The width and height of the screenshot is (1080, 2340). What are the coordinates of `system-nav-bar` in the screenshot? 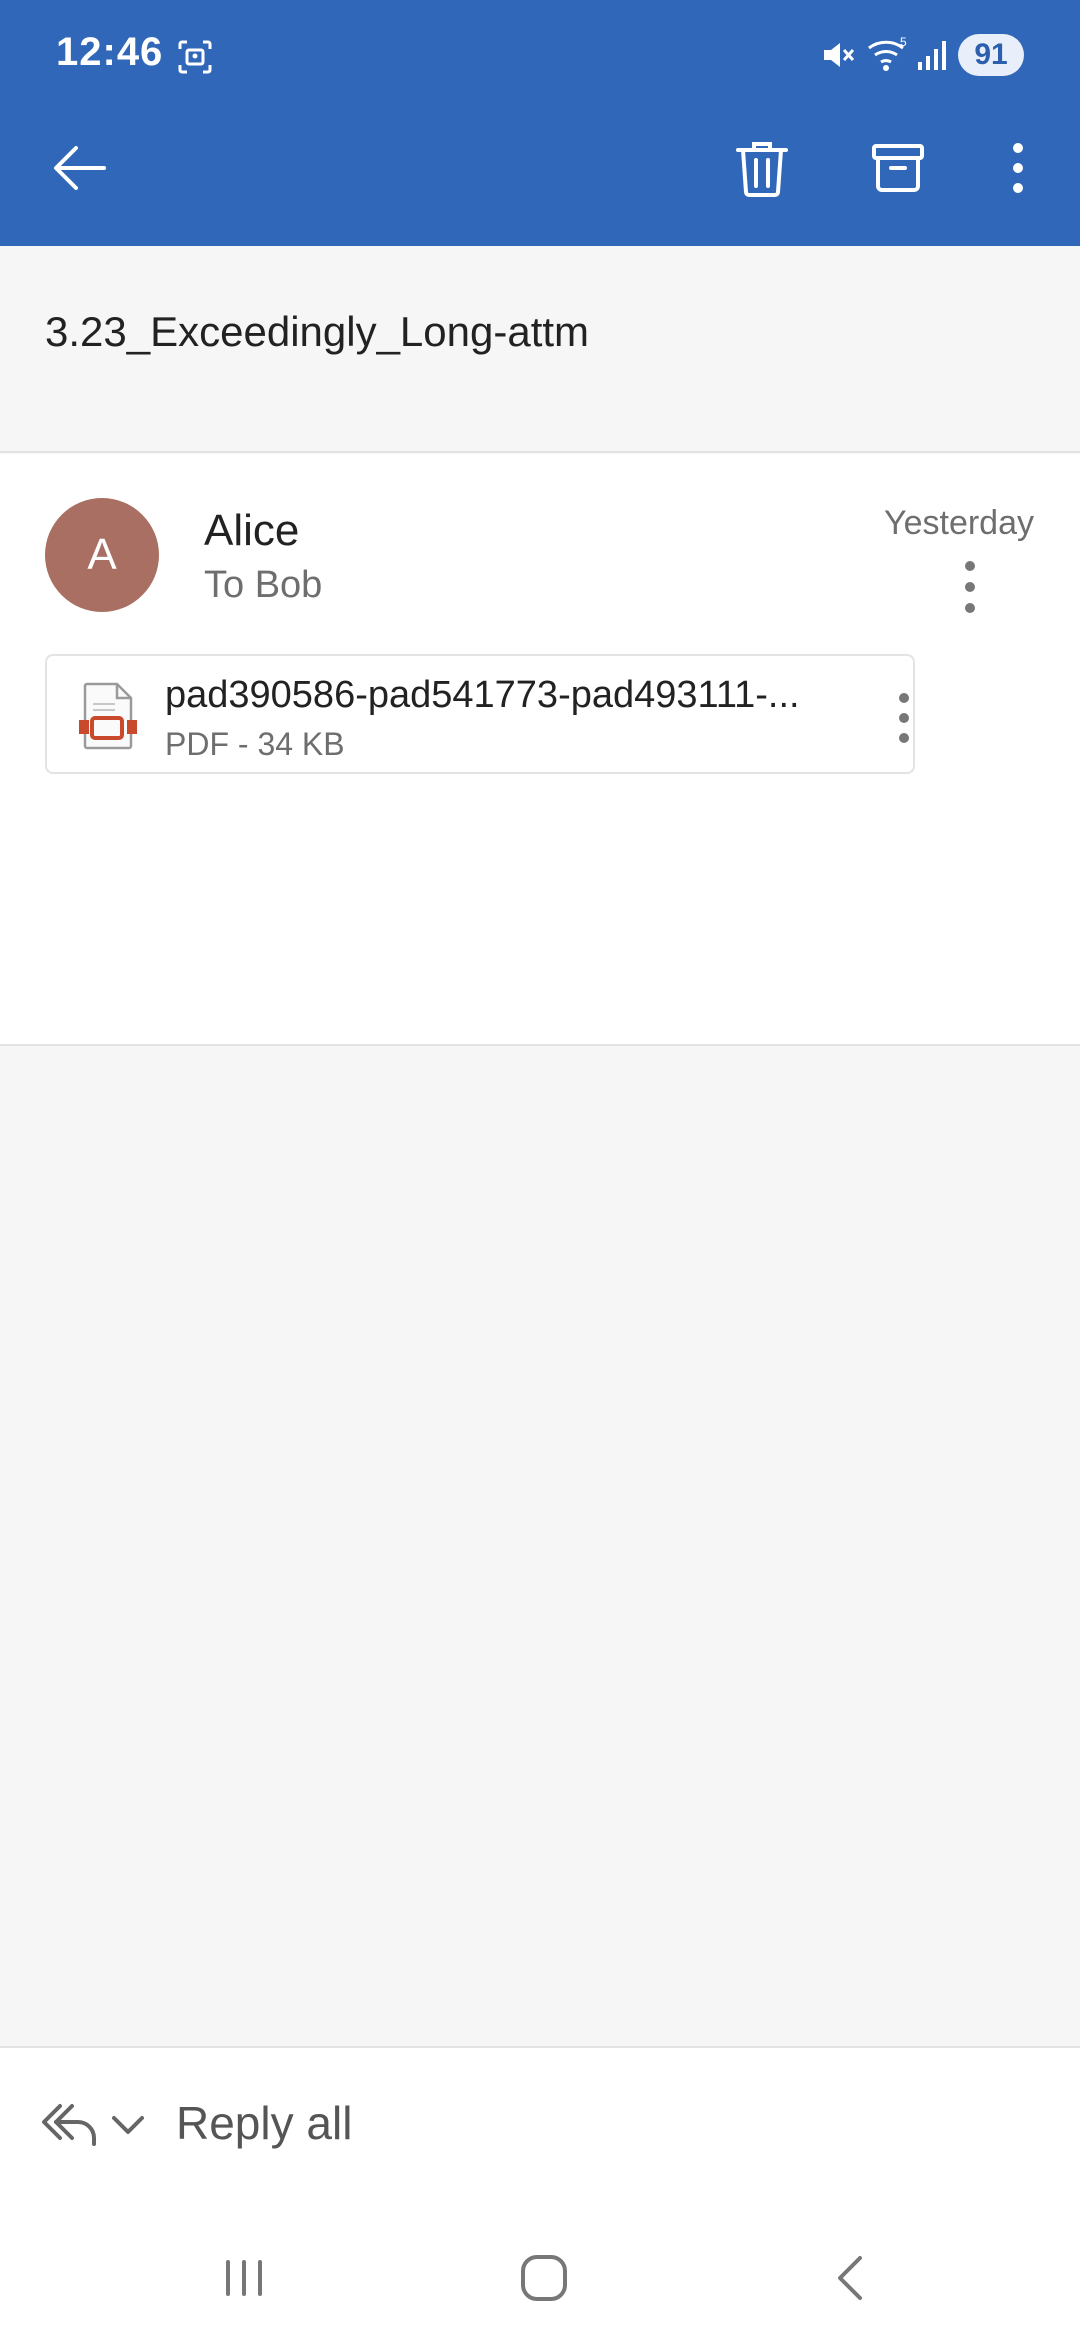 It's located at (540, 2278).